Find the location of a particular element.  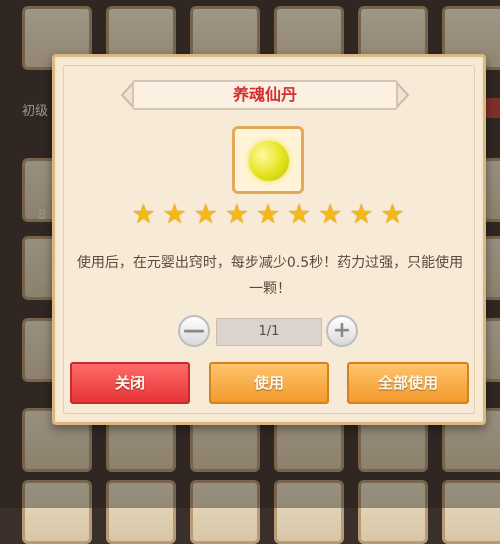

use-all-button: 全部使用 is located at coordinates (408, 383).